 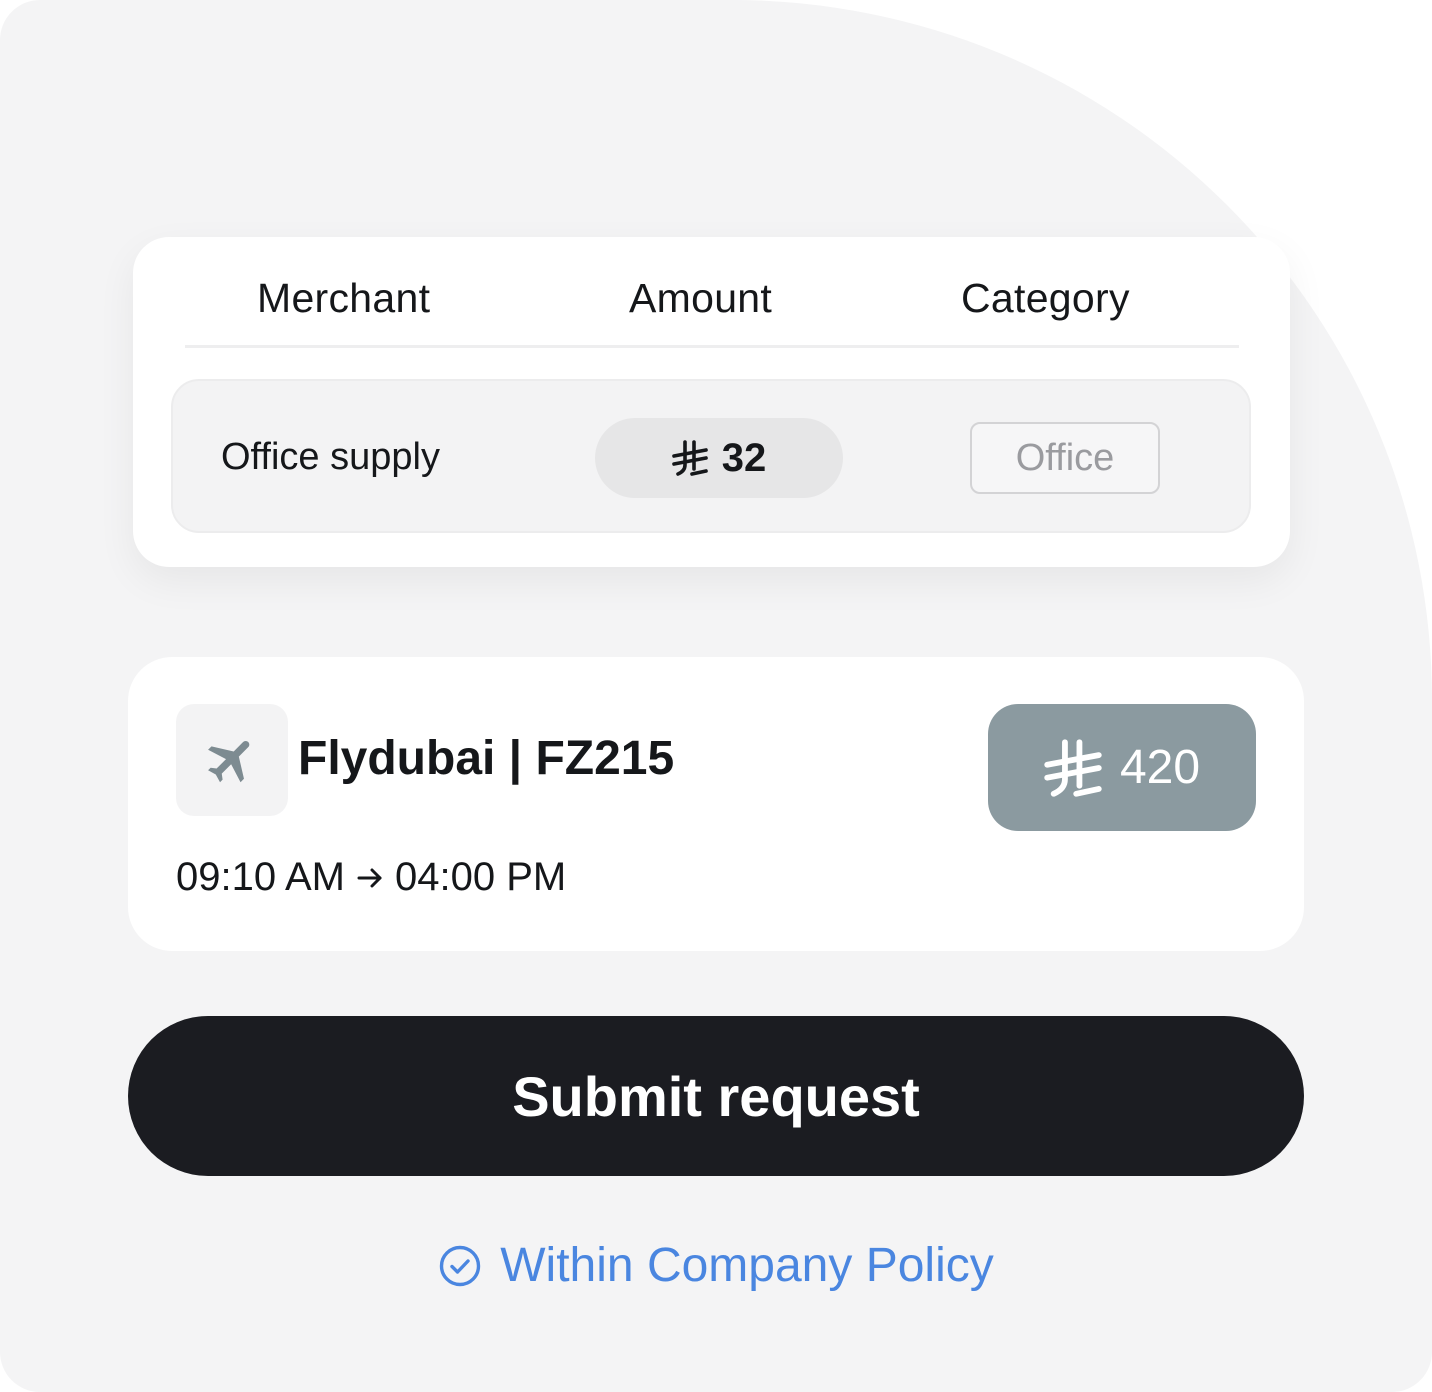 I want to click on column-header-category: Category, so click(x=1045, y=298).